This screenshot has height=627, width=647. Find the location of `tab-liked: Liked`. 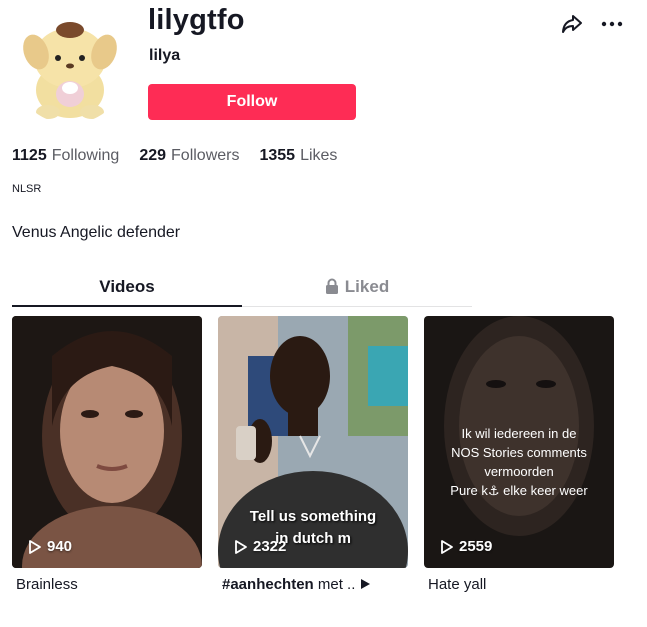

tab-liked: Liked is located at coordinates (357, 288).